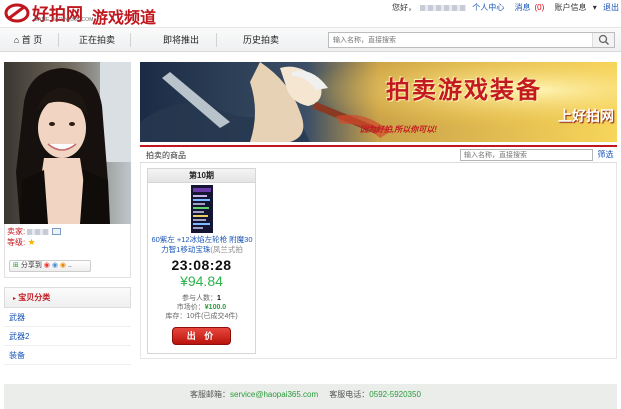 The width and height of the screenshot is (621, 409). I want to click on site-logo: 好拍网 GAME.HAOPAI365.COM 游戏频道, so click(84, 14).